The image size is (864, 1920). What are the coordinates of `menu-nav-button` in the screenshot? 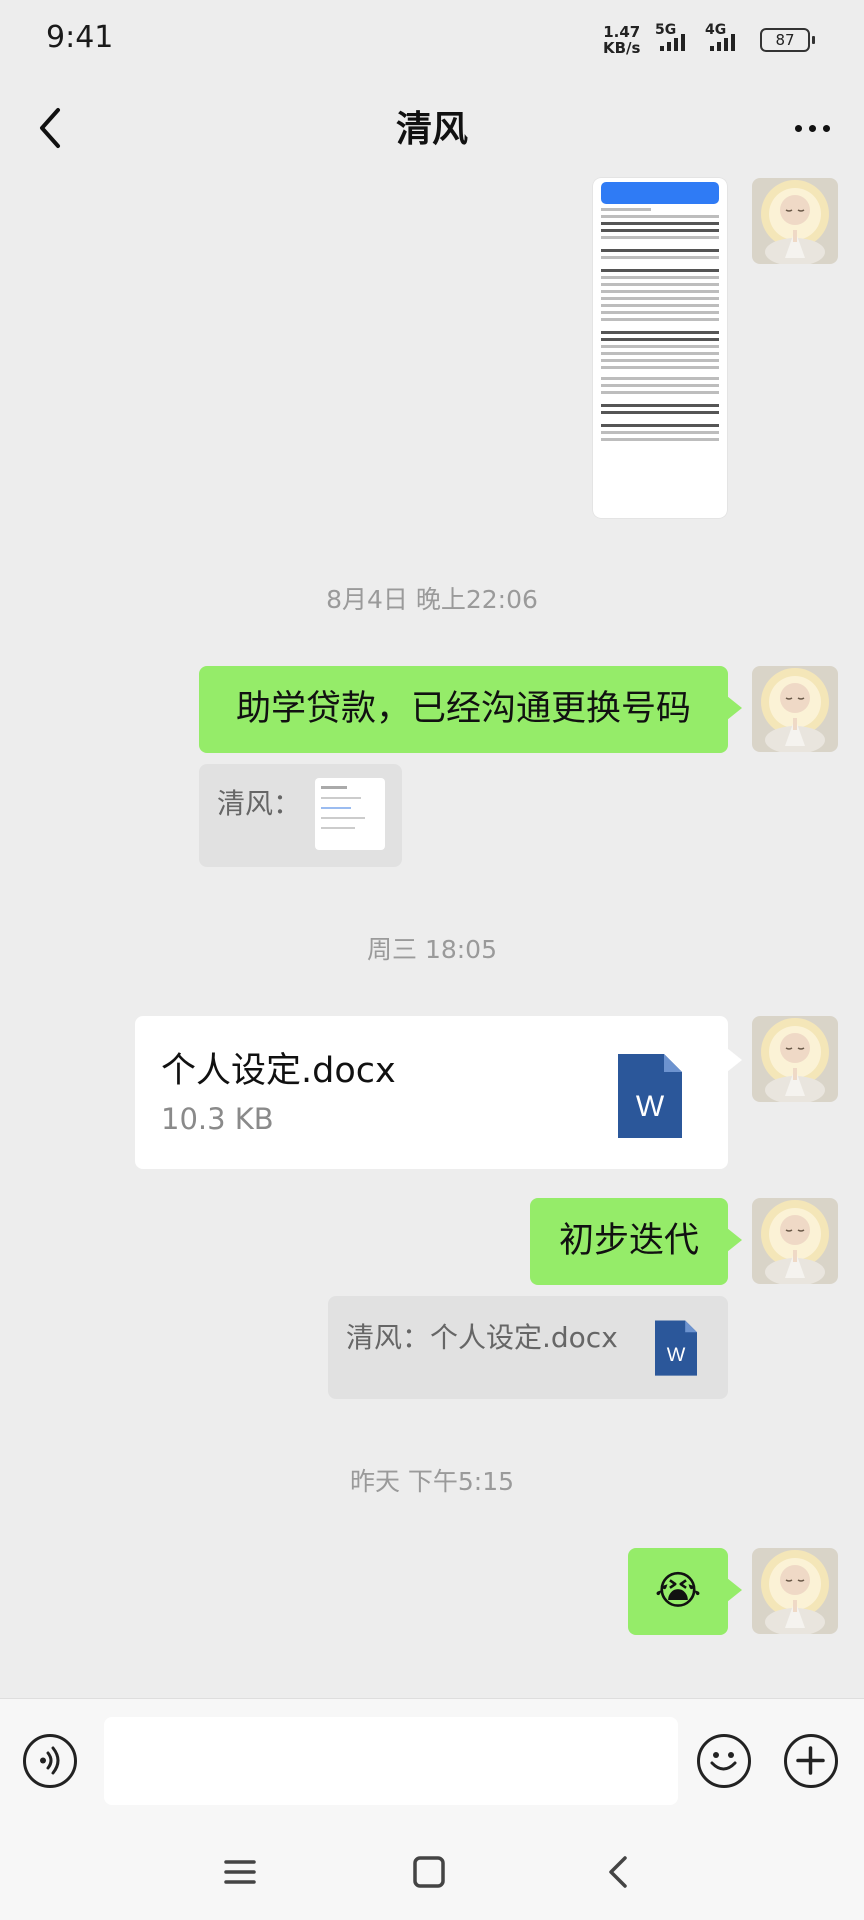 It's located at (240, 1872).